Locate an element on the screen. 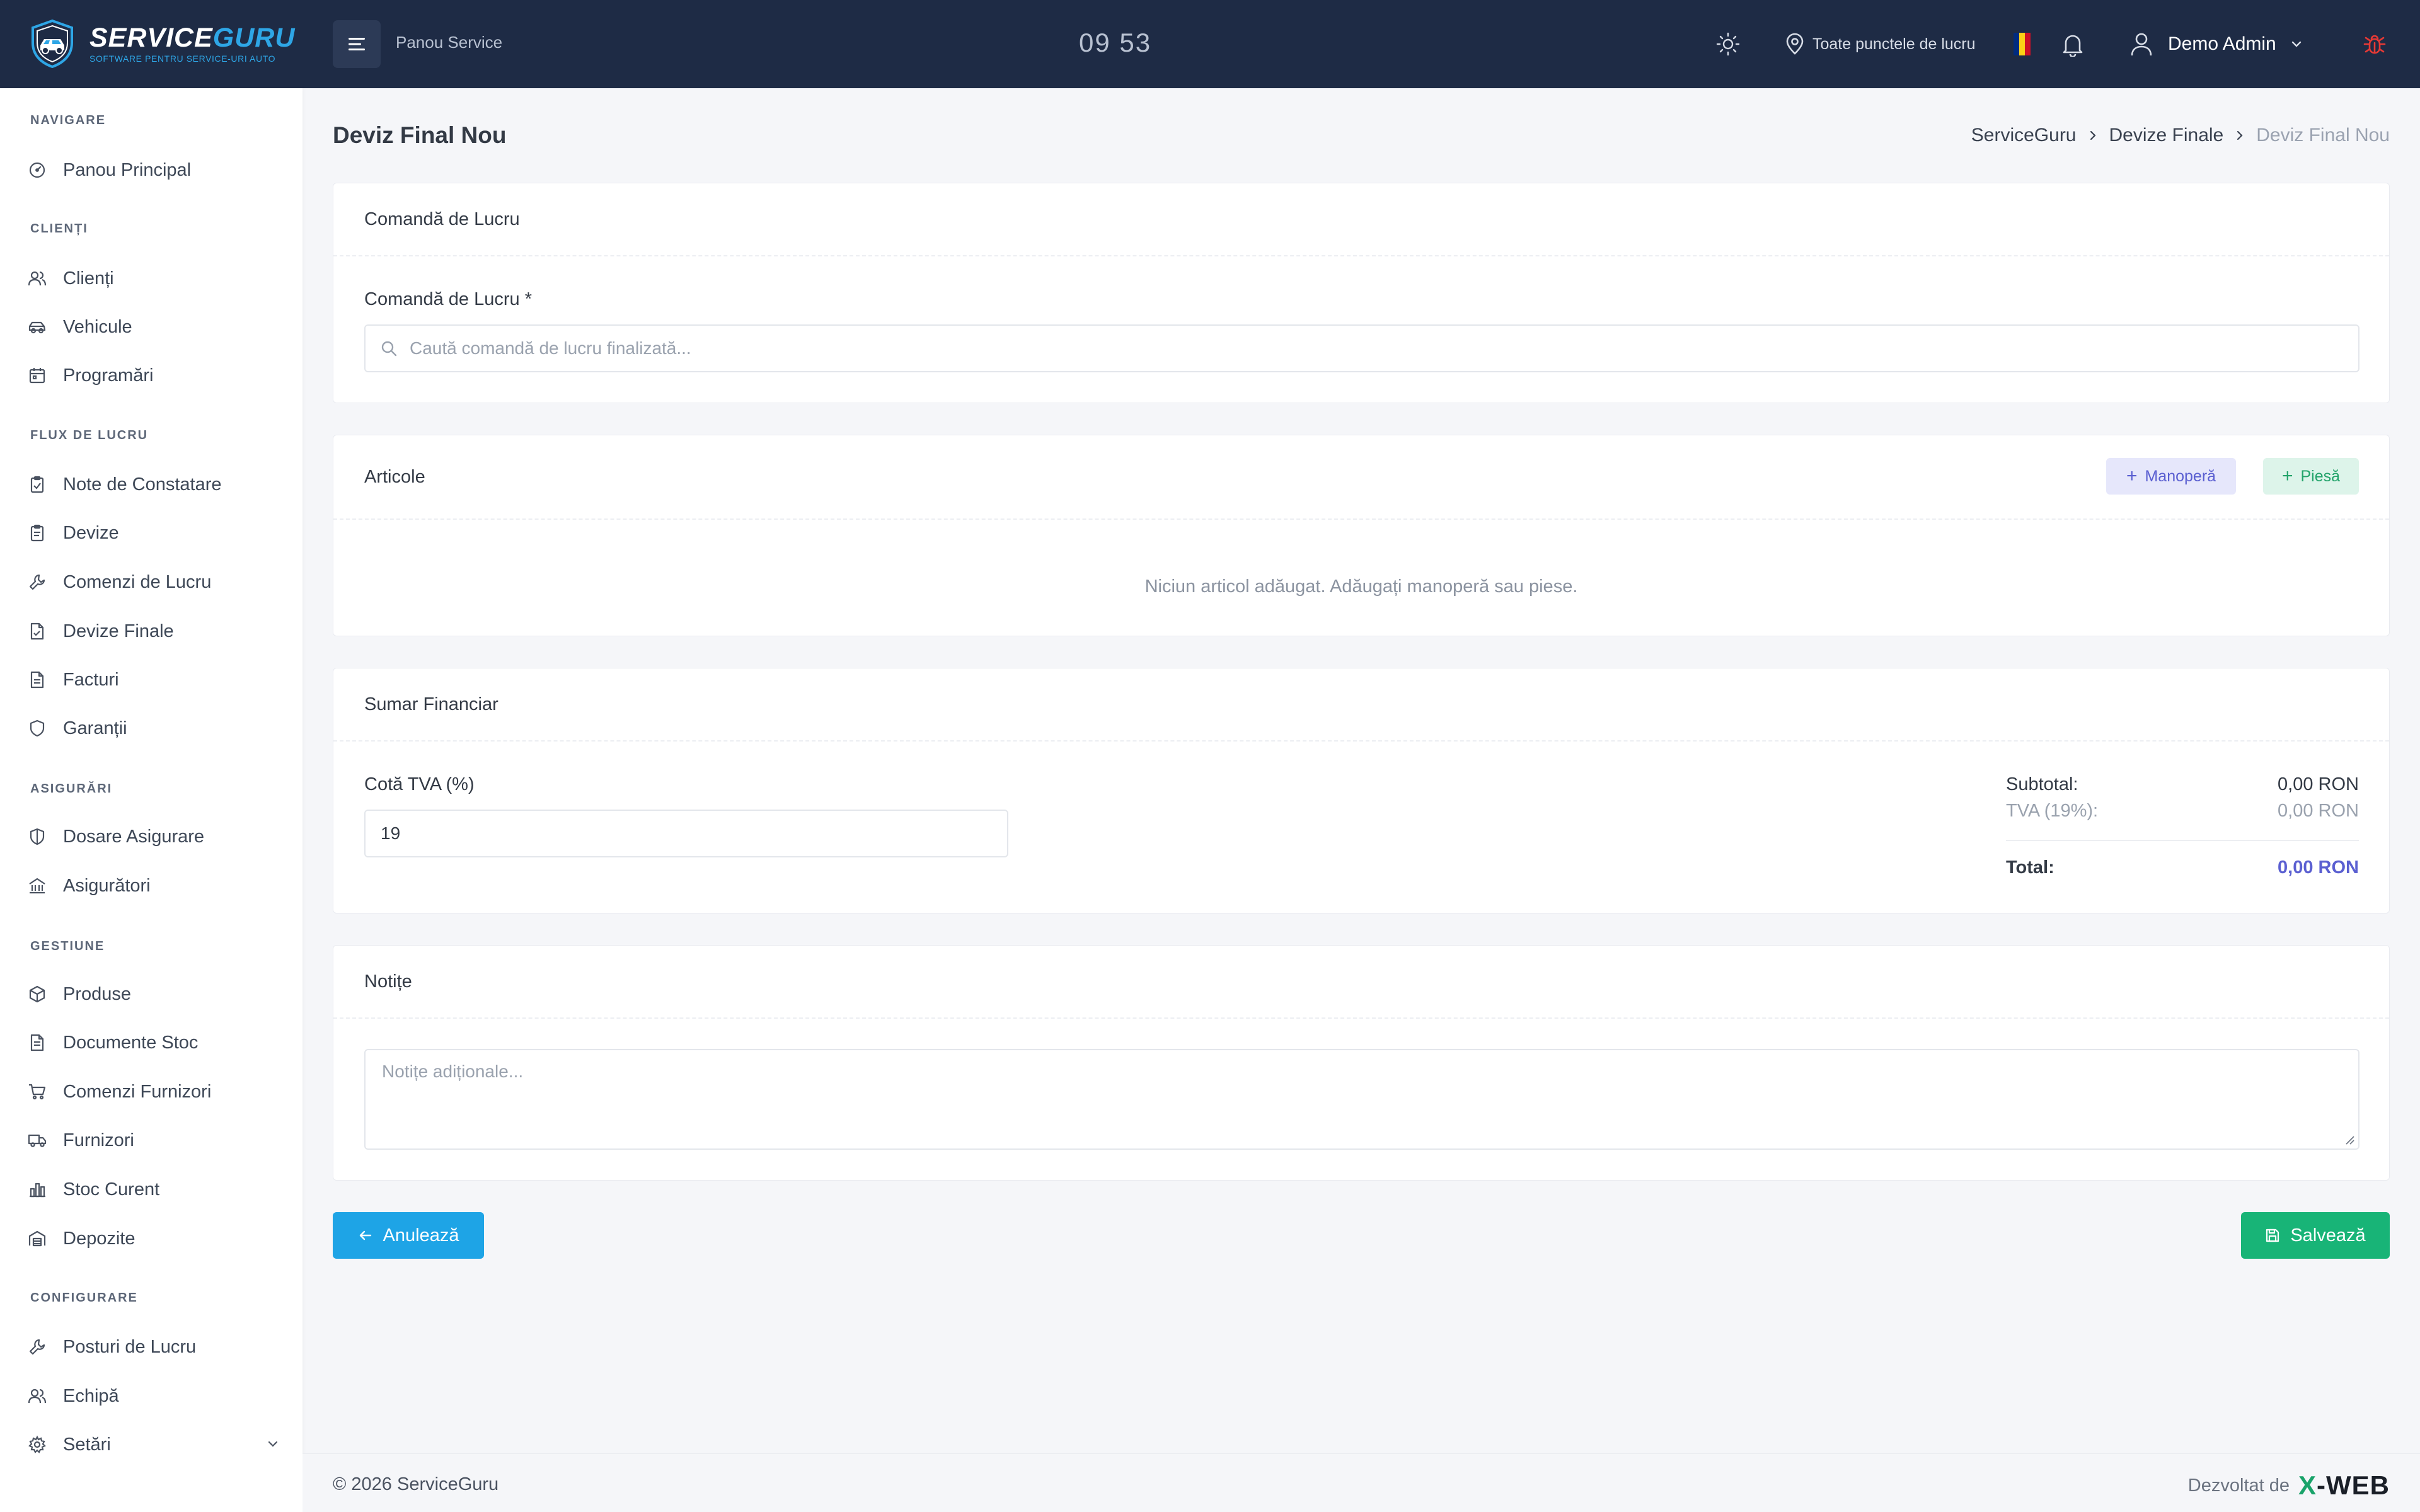 Image resolution: width=2420 pixels, height=1512 pixels. sidebar-item-vehicles: Vehicule is located at coordinates (154, 327).